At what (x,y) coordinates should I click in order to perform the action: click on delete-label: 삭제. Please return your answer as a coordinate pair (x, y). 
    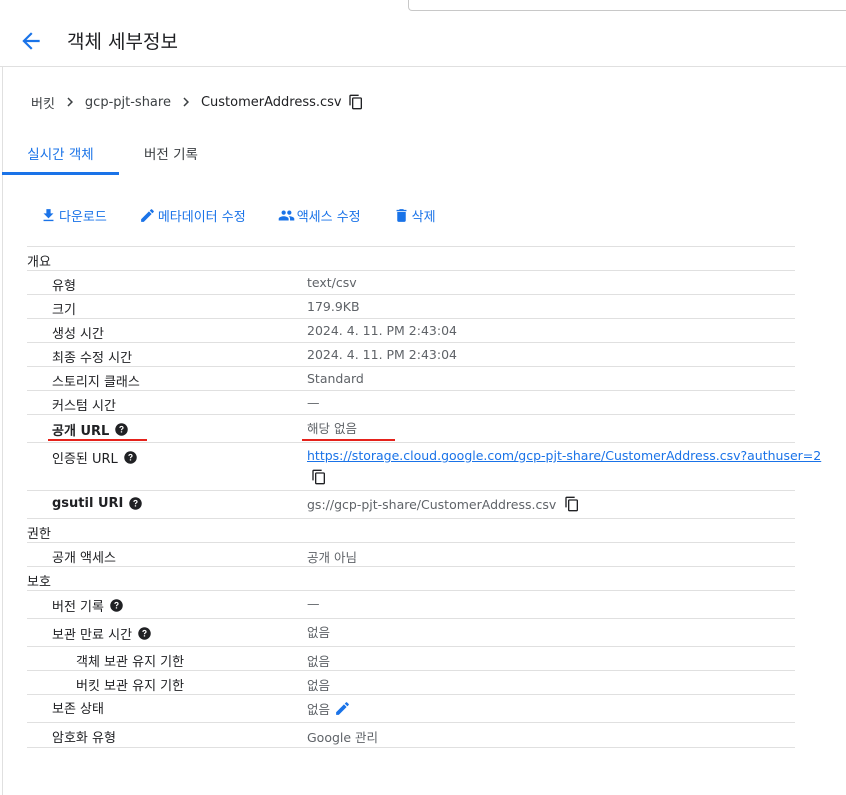
    Looking at the image, I should click on (423, 217).